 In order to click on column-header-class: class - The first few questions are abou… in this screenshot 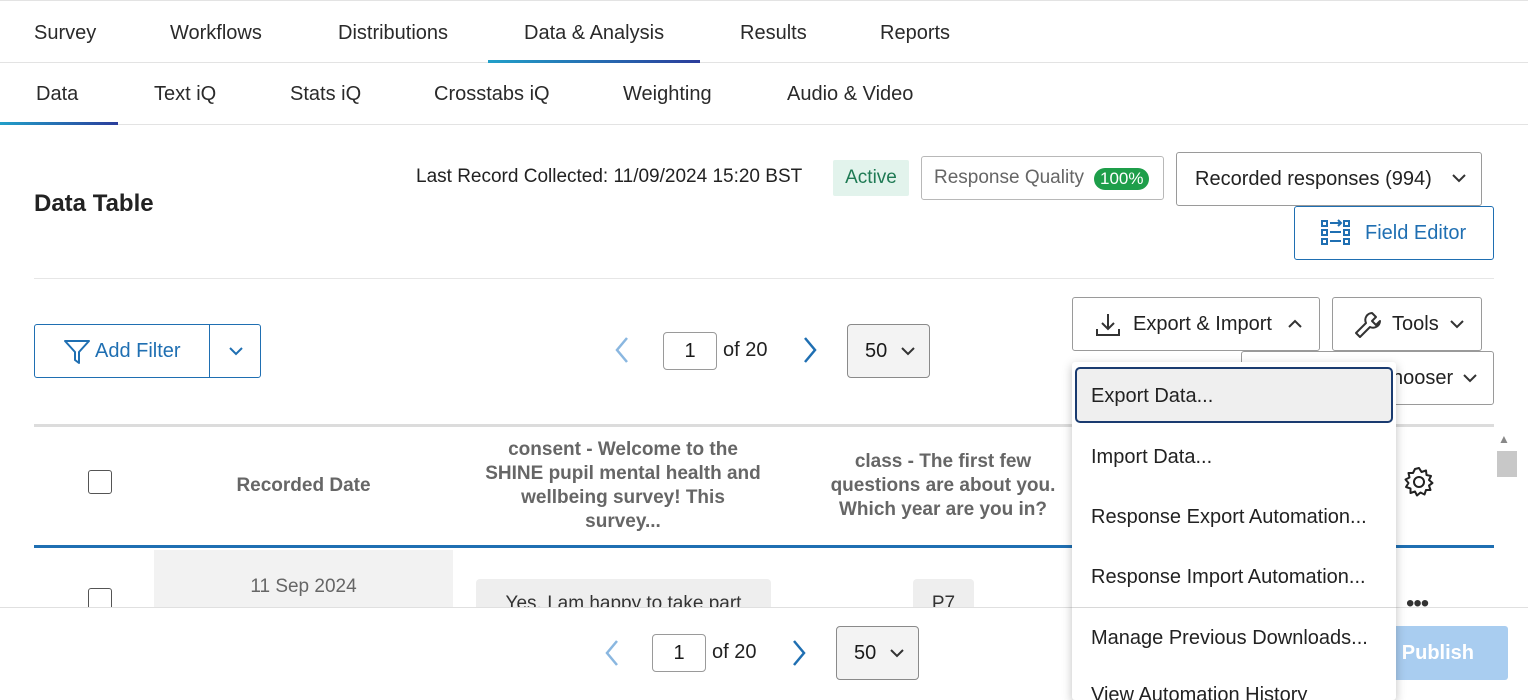, I will do `click(943, 486)`.